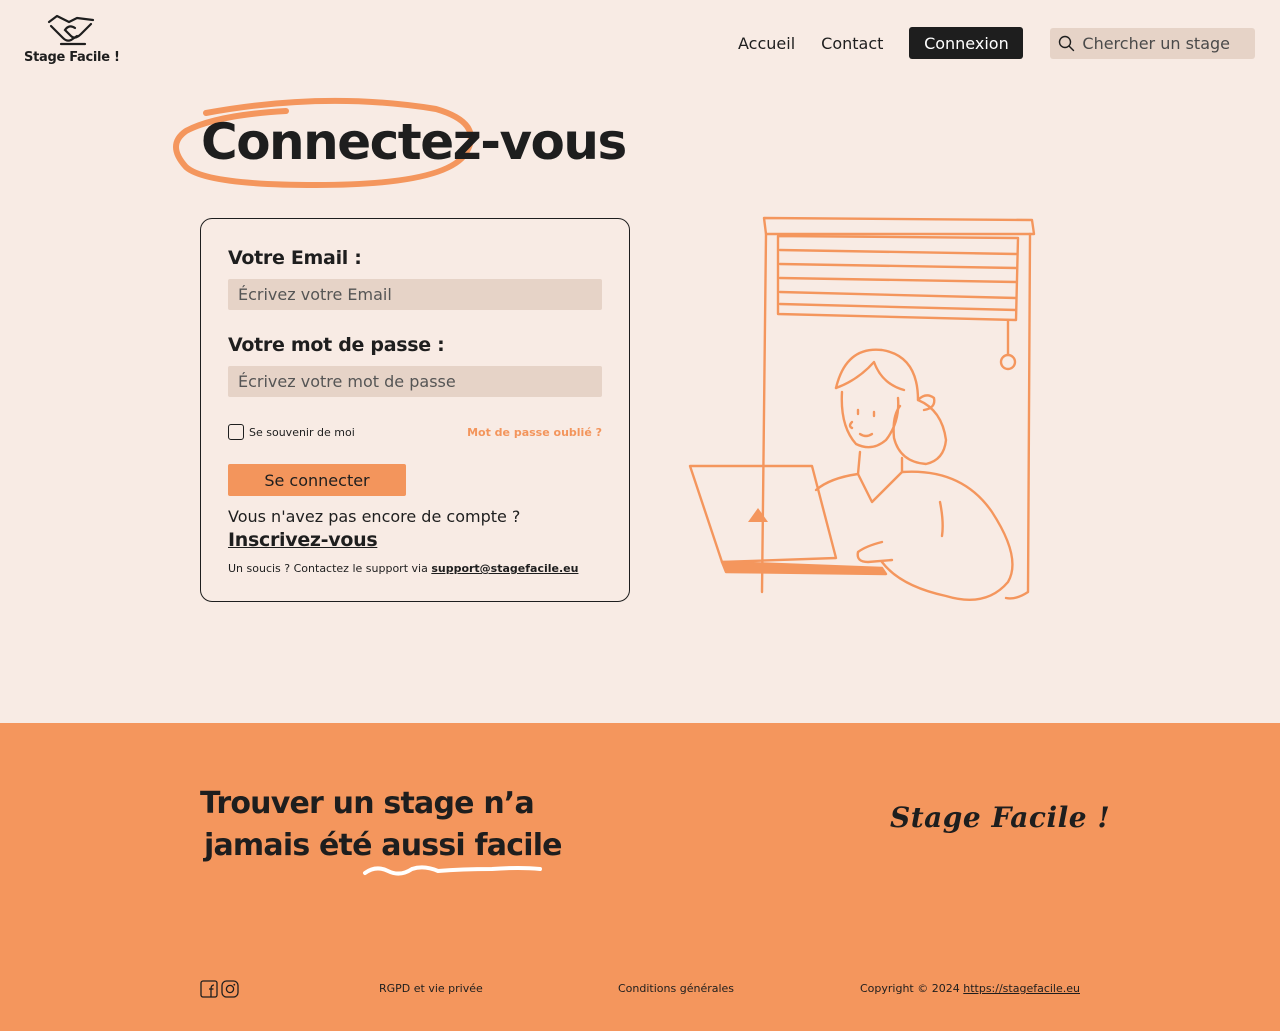  What do you see at coordinates (504, 568) in the screenshot?
I see `support-email-link: support@stagefacile.eu` at bounding box center [504, 568].